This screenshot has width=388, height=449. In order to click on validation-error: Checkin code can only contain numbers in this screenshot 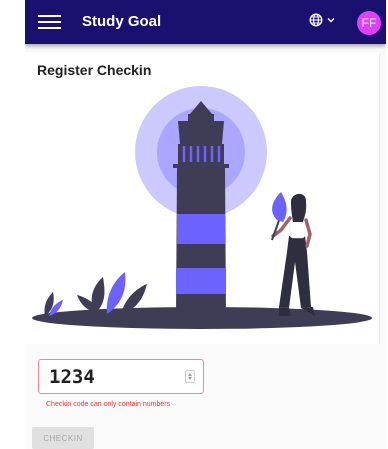, I will do `click(108, 404)`.